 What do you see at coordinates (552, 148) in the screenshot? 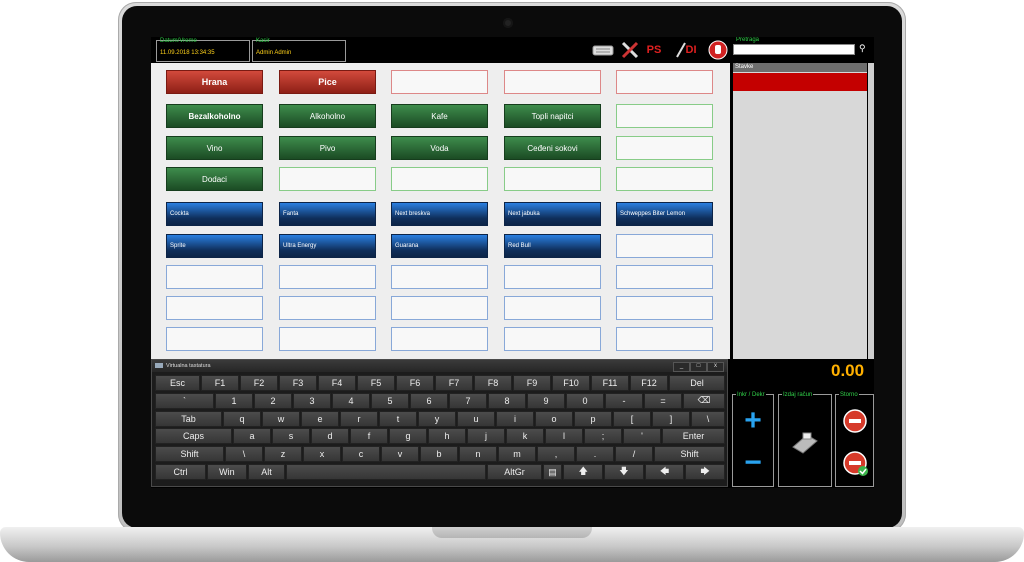
I see `category-button: Ceđeni sokovi` at bounding box center [552, 148].